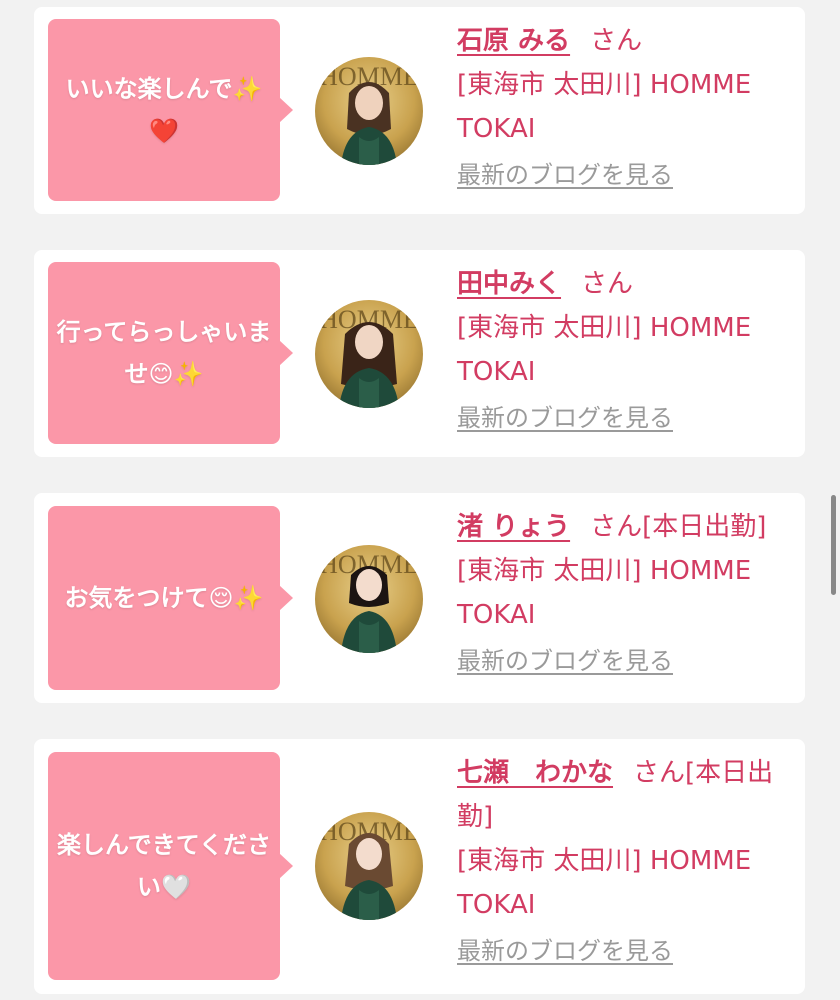  I want to click on message-bubble: お気をつけて😌✨, so click(170, 598).